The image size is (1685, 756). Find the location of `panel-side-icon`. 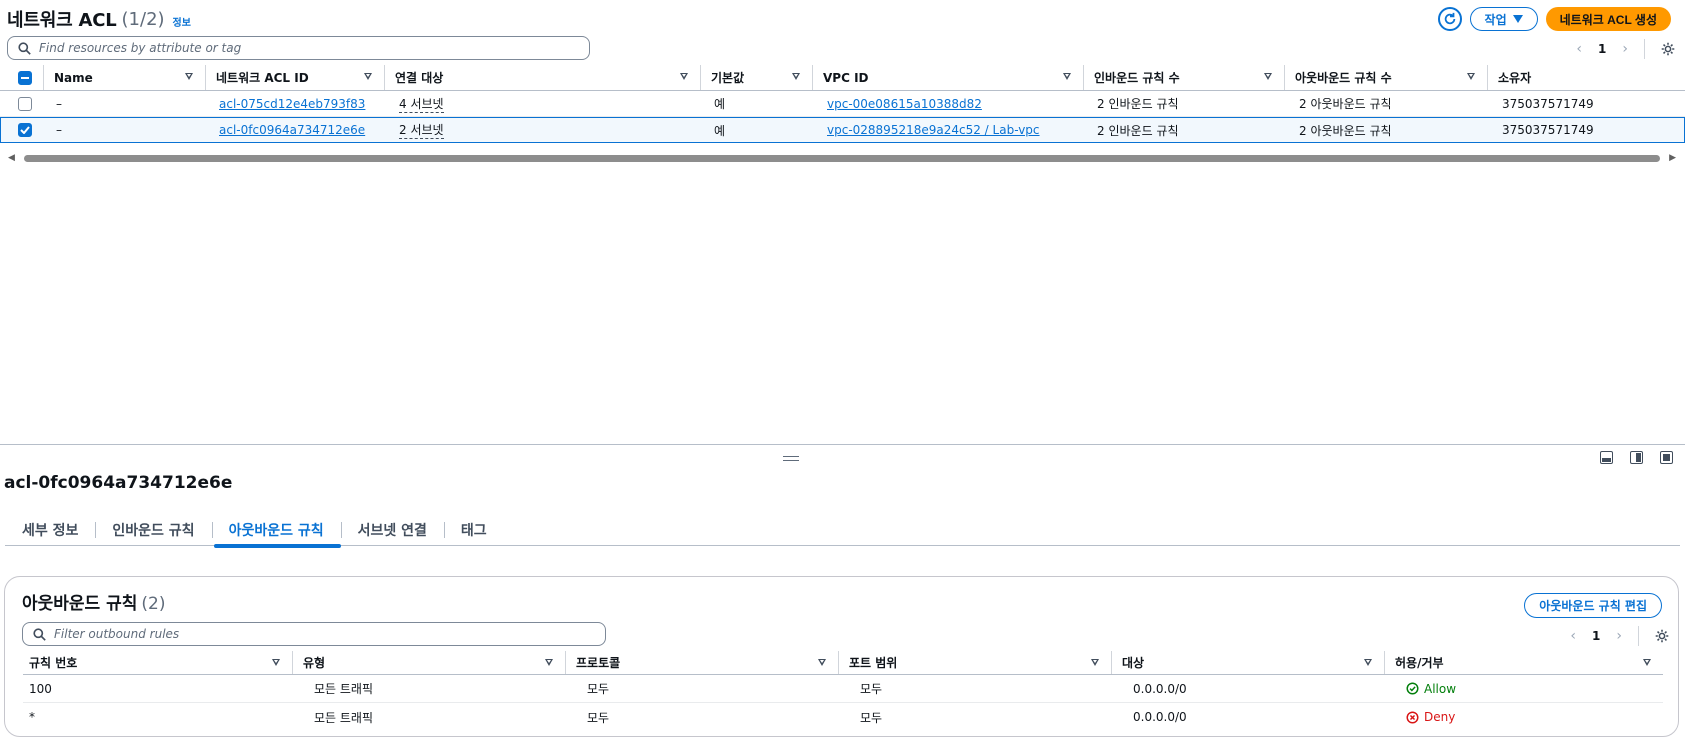

panel-side-icon is located at coordinates (1636, 457).